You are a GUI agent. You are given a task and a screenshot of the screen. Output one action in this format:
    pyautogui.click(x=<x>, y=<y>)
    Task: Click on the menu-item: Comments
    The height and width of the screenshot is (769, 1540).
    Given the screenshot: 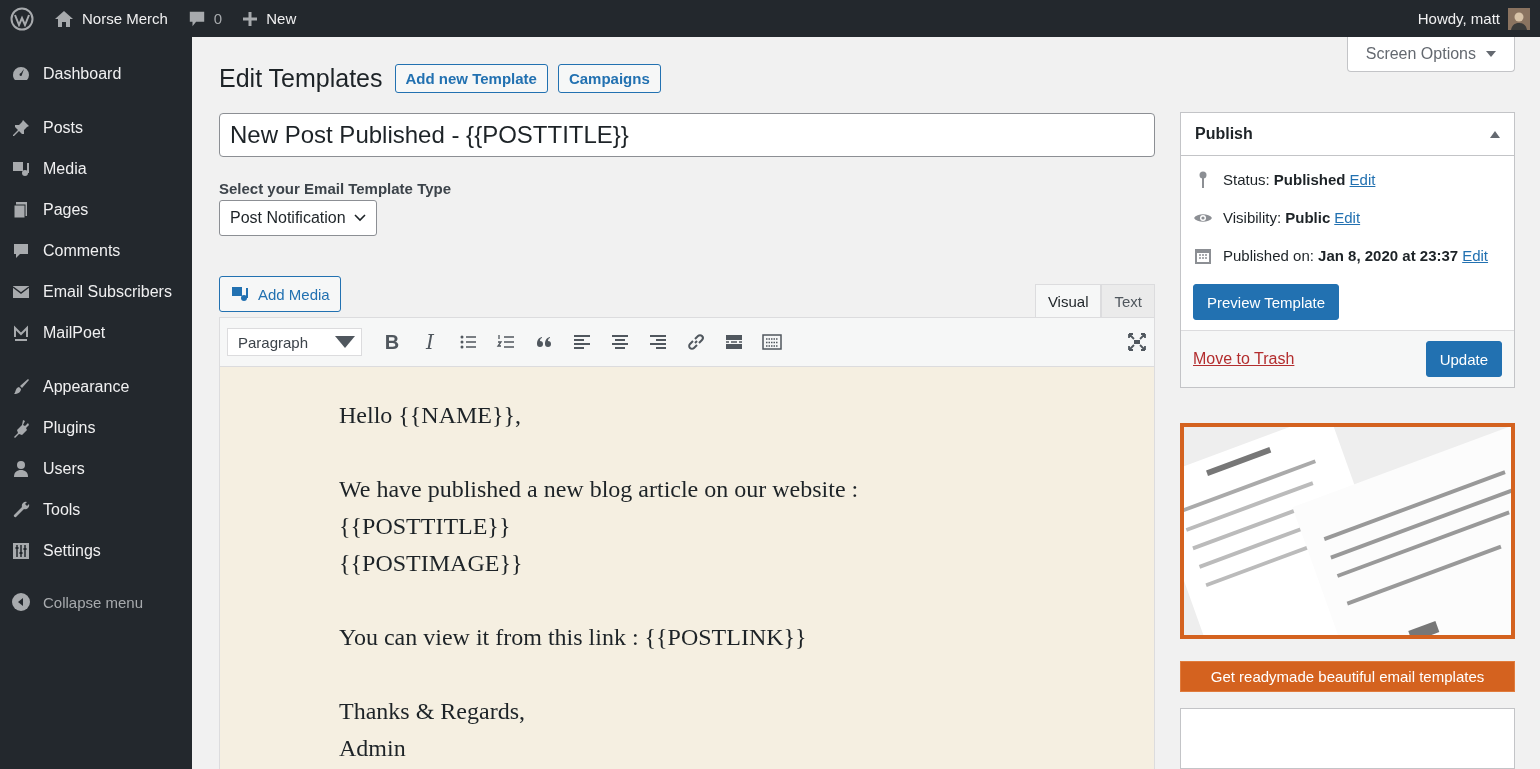 What is the action you would take?
    pyautogui.click(x=82, y=250)
    